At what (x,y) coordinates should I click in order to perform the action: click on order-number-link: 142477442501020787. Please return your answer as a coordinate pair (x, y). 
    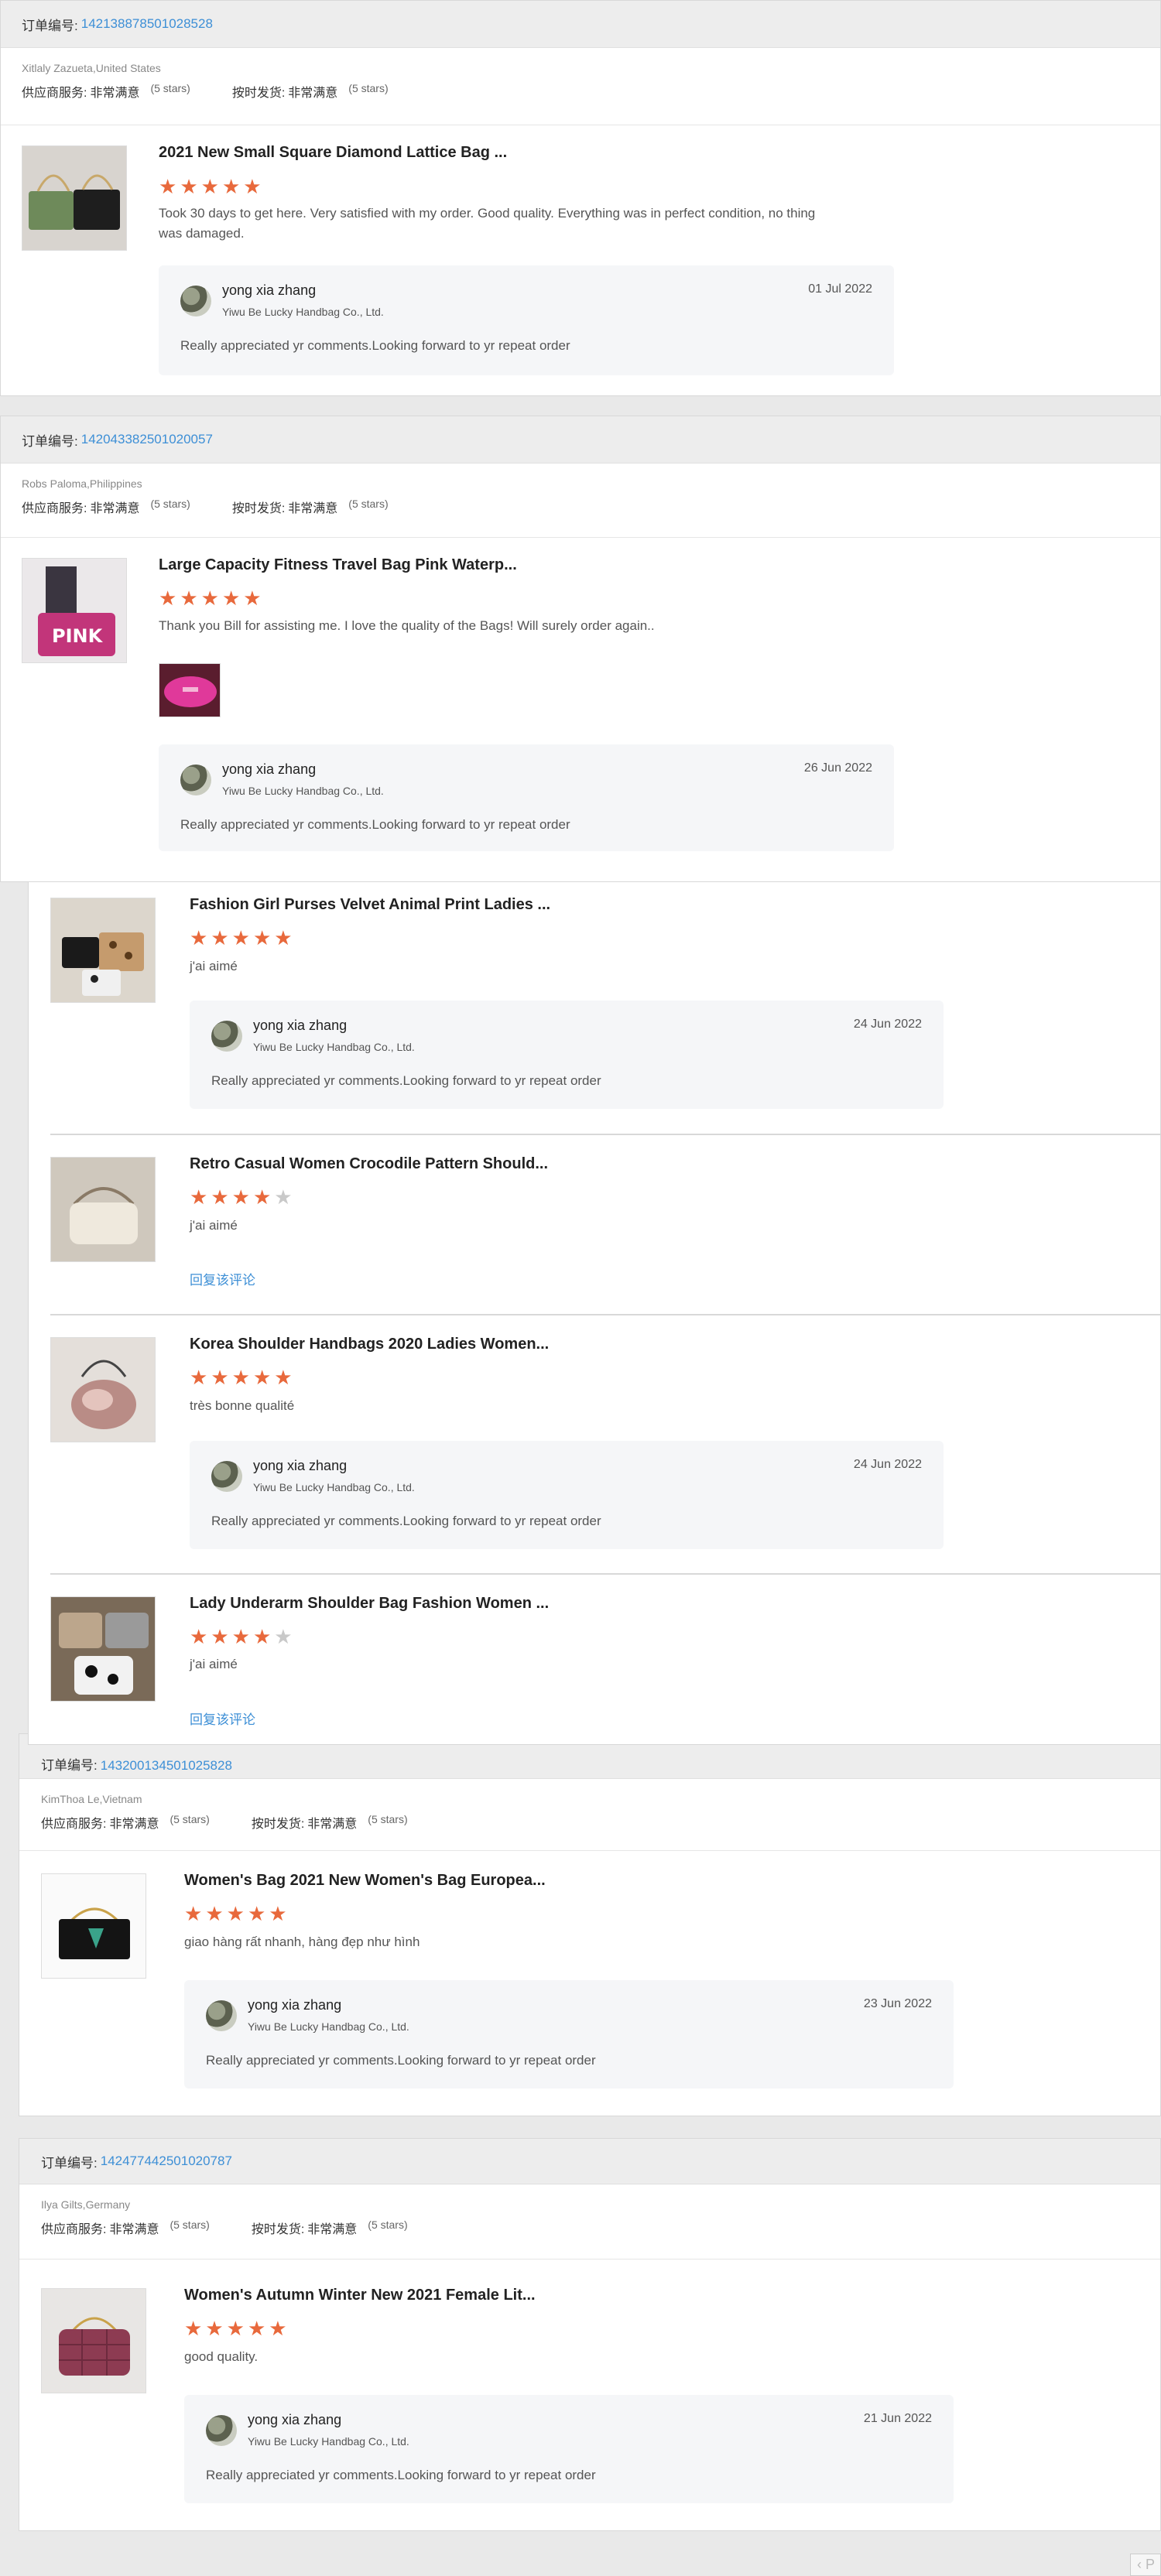
    Looking at the image, I should click on (166, 2161).